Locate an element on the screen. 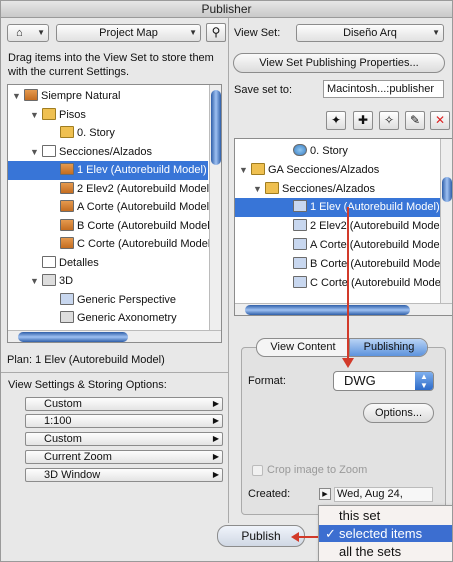  menu-item-this-set: this set is located at coordinates (385, 515).